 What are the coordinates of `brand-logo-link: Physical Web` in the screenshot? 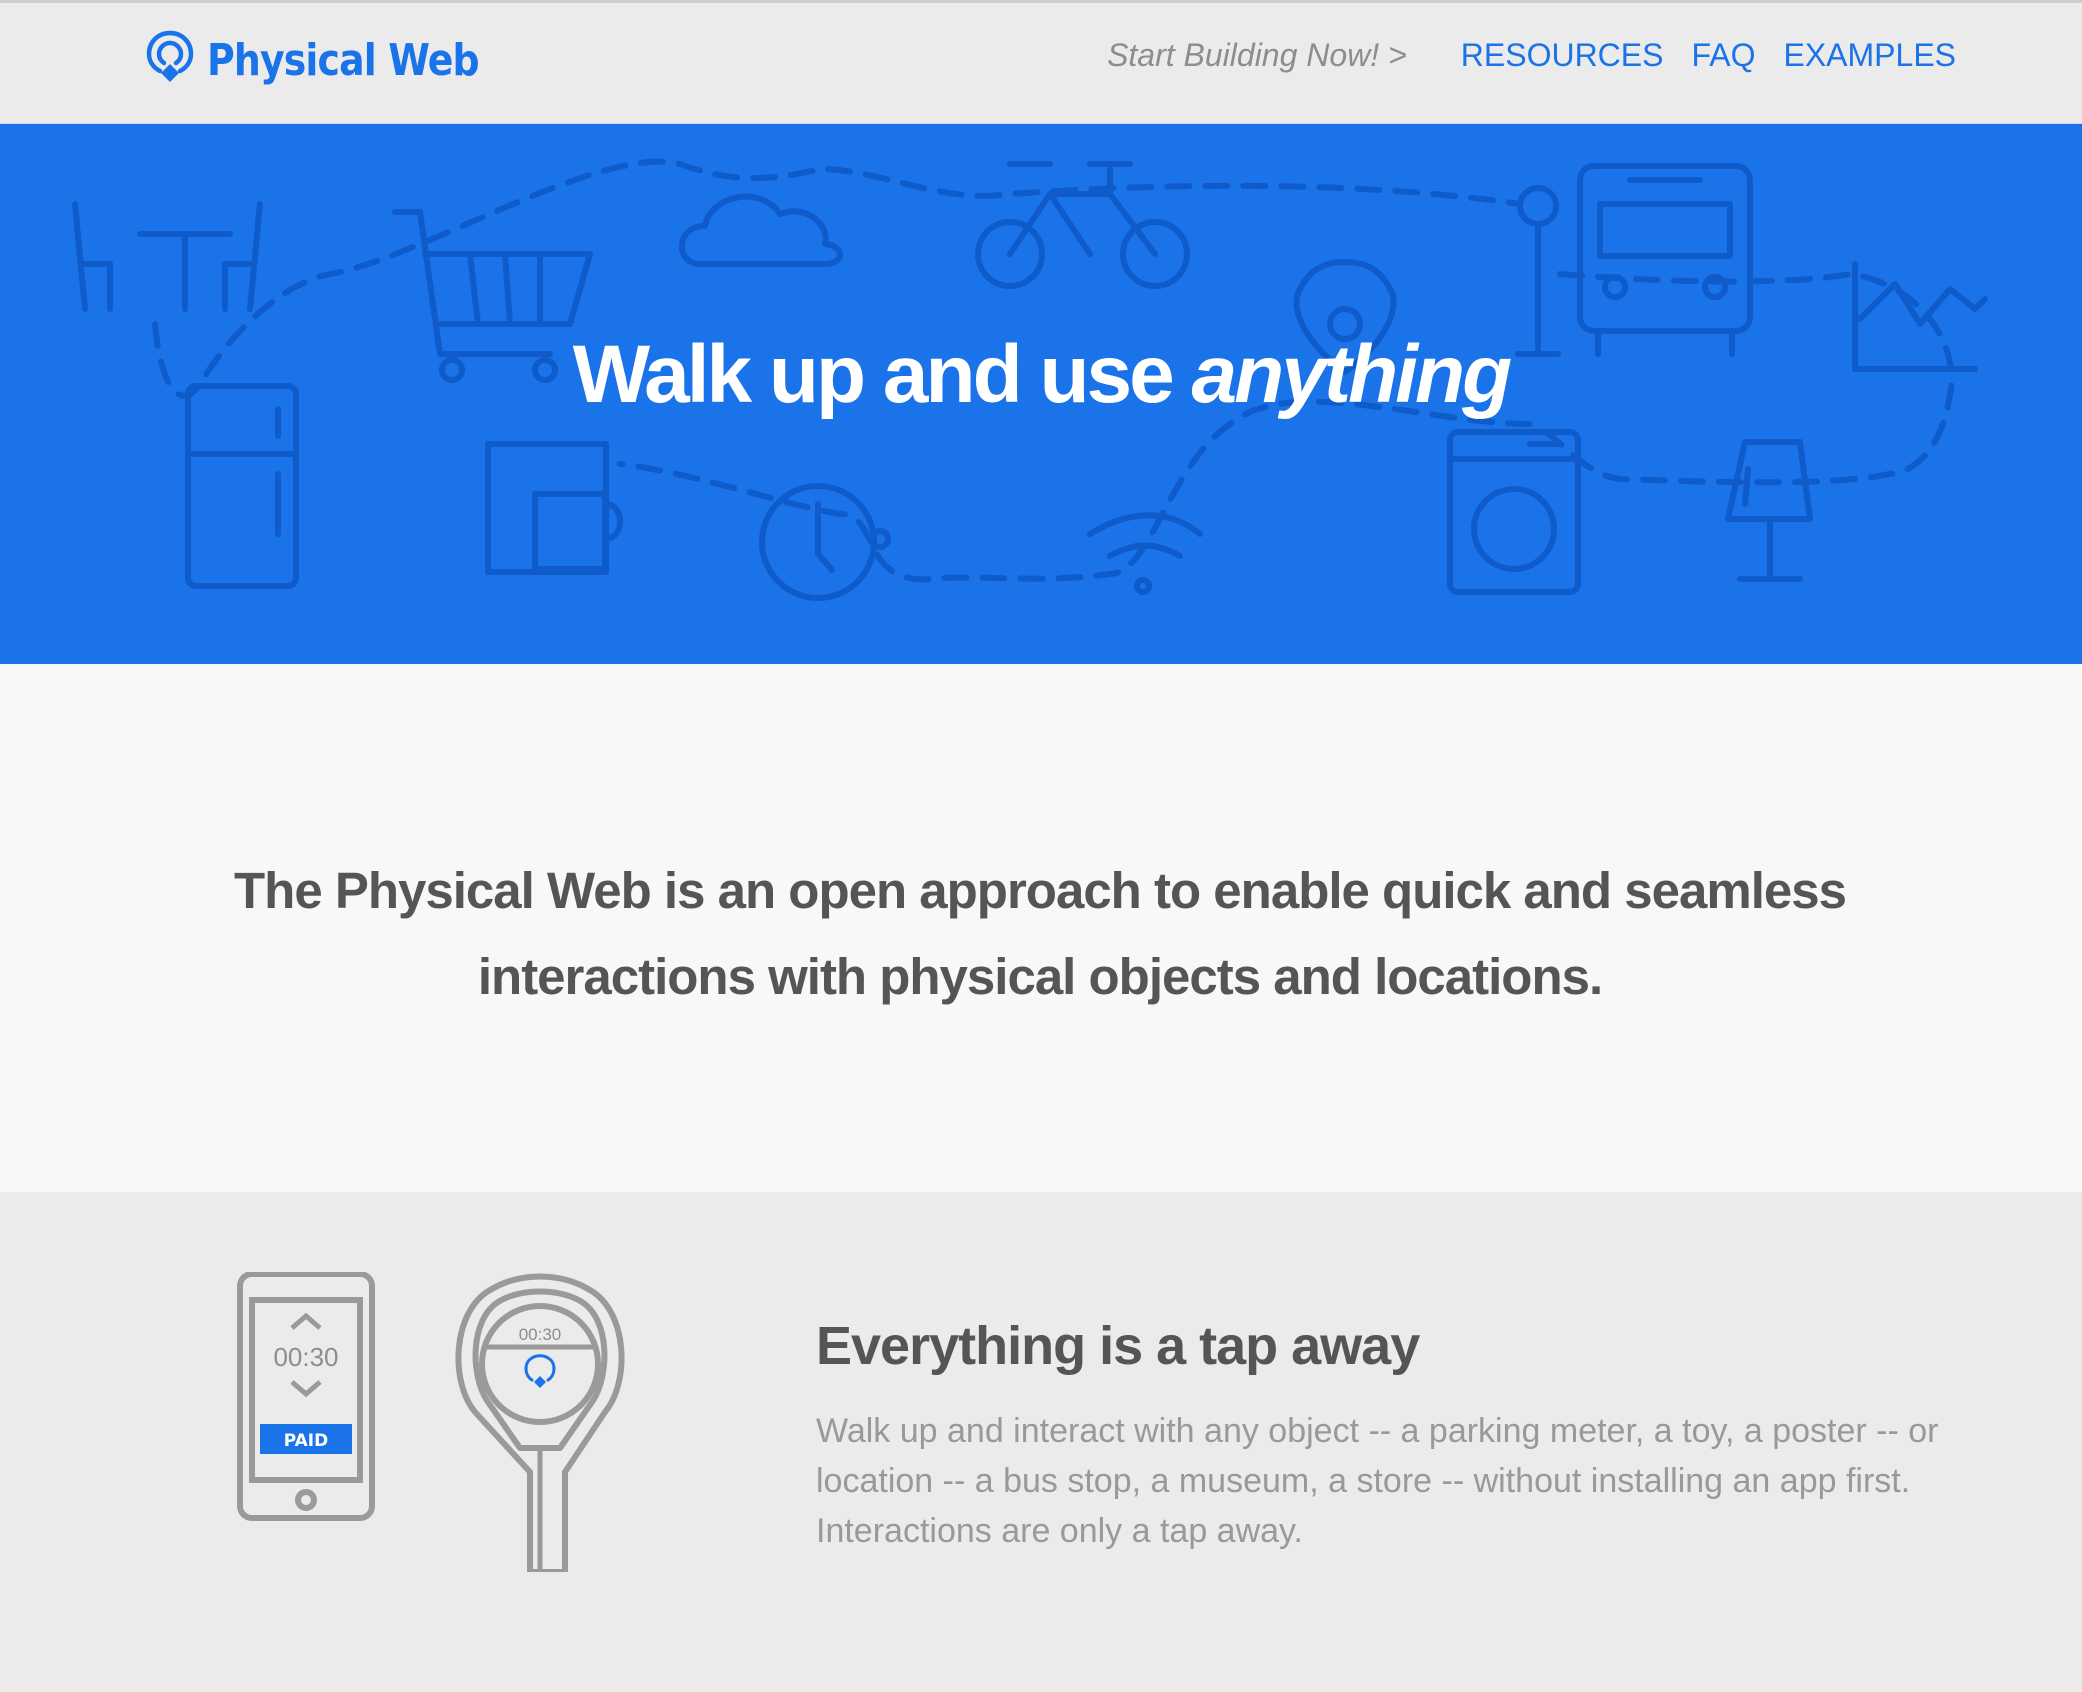 It's located at (334, 60).